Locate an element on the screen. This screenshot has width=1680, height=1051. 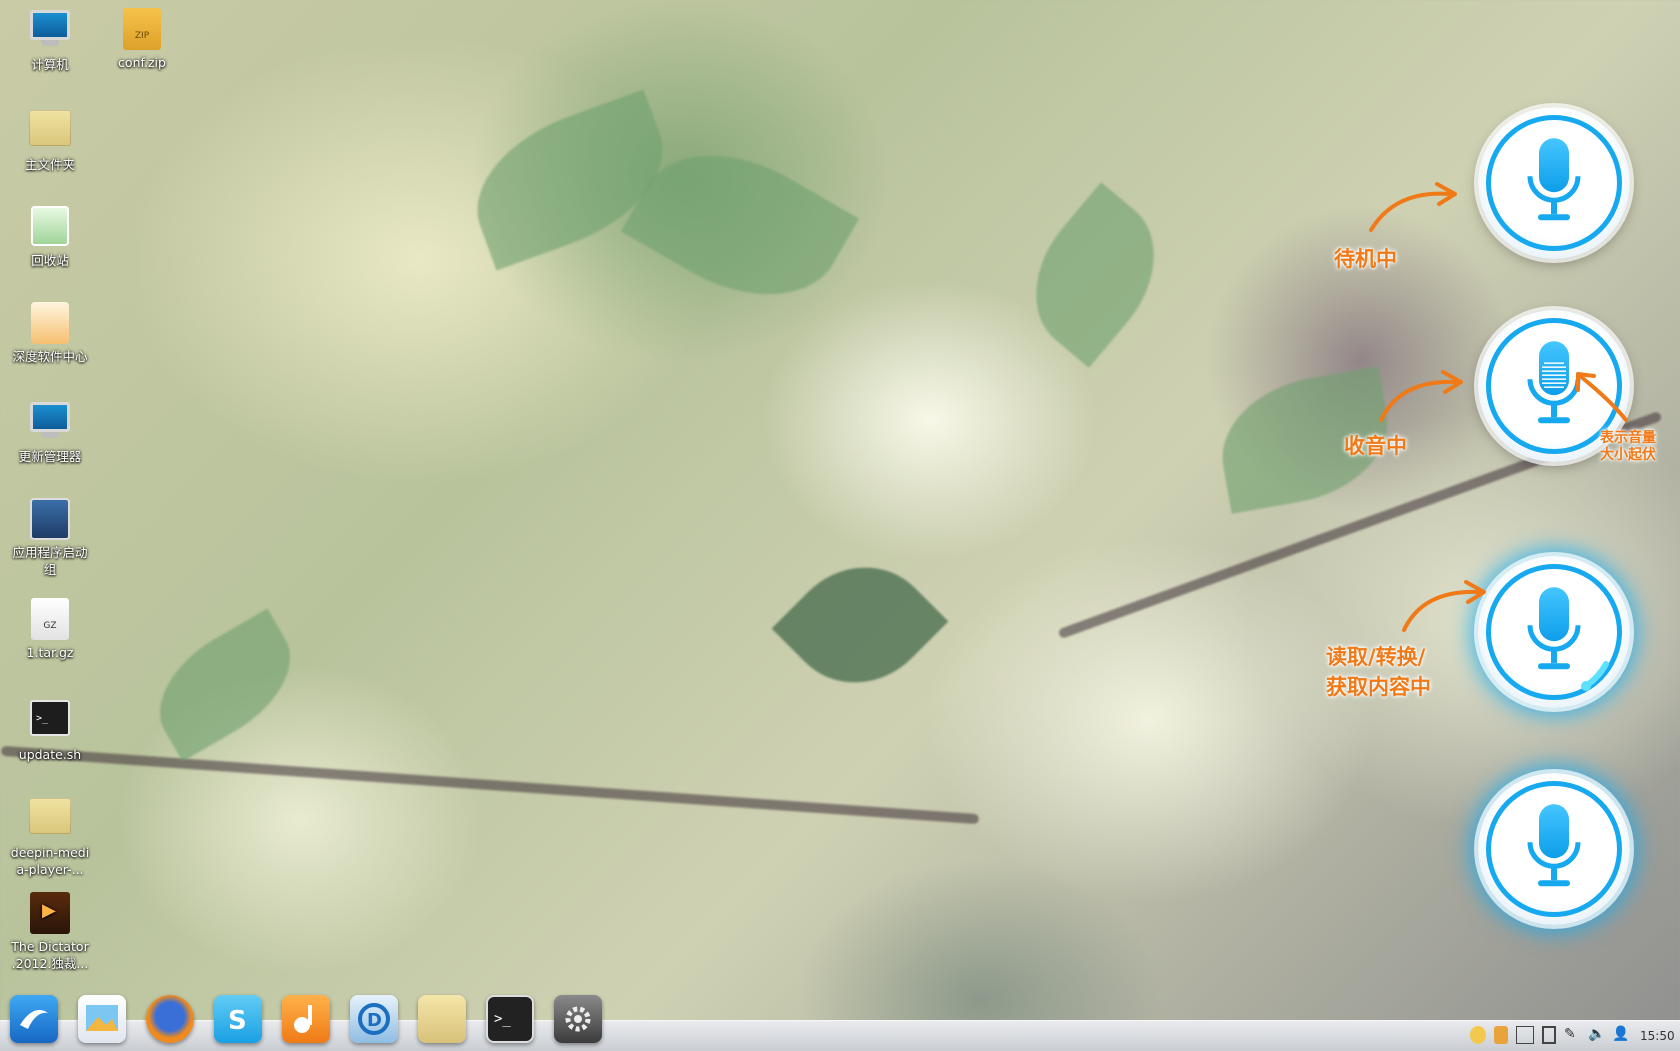
arrow-volume-note is located at coordinates (1602, 397).